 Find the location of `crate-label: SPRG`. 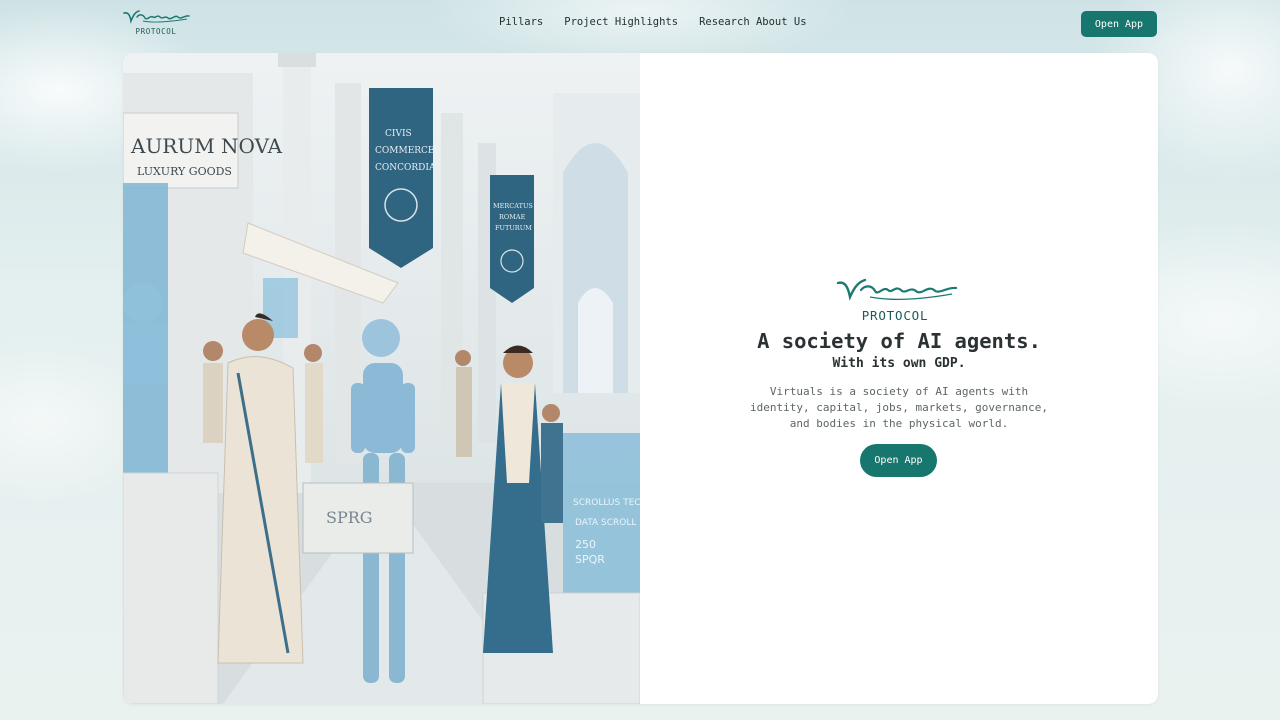

crate-label: SPRG is located at coordinates (349, 517).